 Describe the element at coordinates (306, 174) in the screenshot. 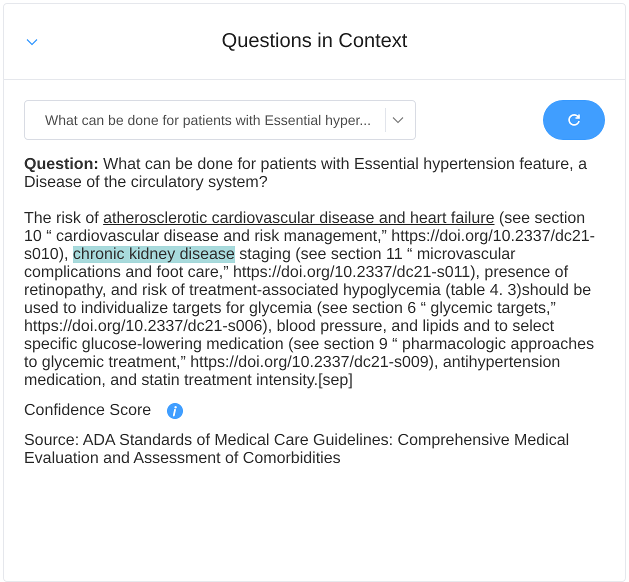

I see `question-text: Question: What can be done for patients with Essential hypertension feature, a Disease of the circulatory system?` at that location.